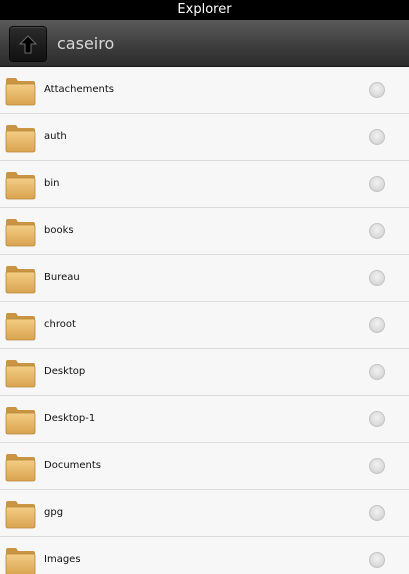 The width and height of the screenshot is (409, 574). Describe the element at coordinates (204, 278) in the screenshot. I see `file-list-item: Bureau` at that location.